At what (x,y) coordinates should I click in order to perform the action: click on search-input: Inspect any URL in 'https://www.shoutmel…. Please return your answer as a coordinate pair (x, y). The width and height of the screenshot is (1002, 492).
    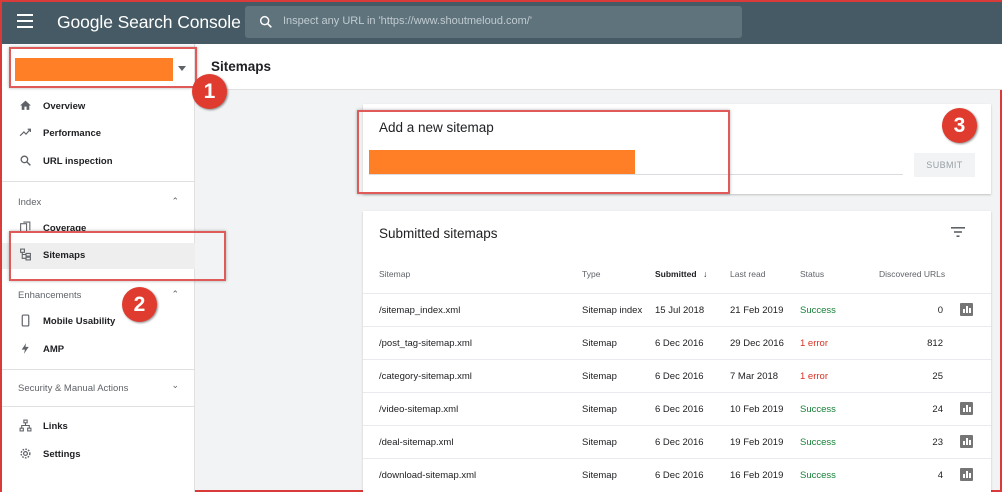
    Looking at the image, I should click on (407, 21).